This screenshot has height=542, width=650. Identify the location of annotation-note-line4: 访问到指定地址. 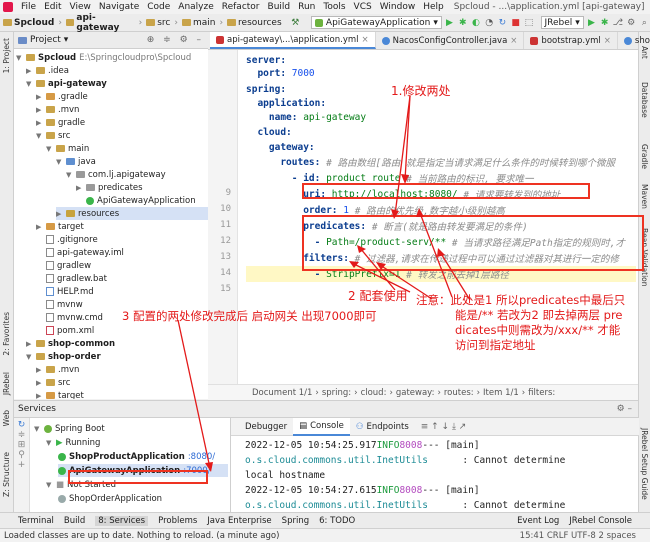
(495, 345).